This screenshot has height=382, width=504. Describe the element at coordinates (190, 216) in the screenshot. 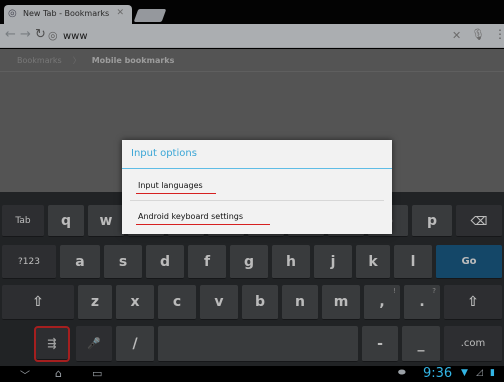

I see `android-keyboard-settings-option: Android keyboard settings` at that location.